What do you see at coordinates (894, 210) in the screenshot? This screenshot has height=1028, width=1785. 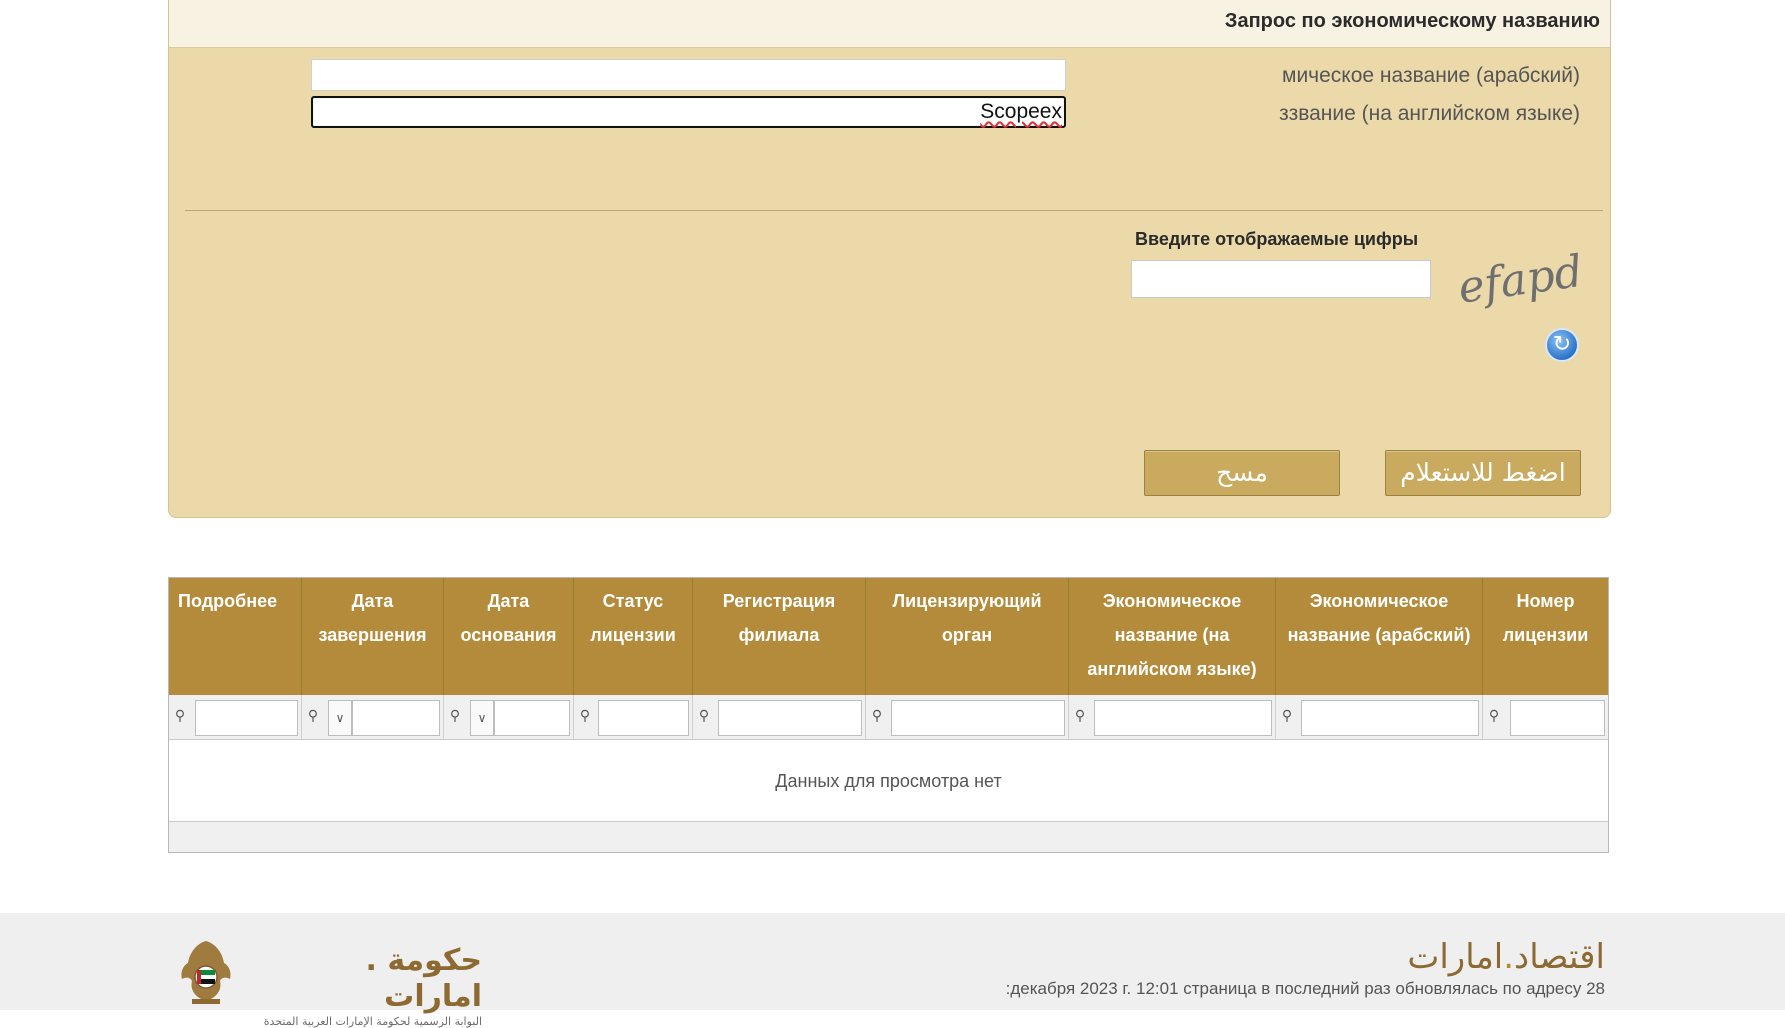 I see `divider` at bounding box center [894, 210].